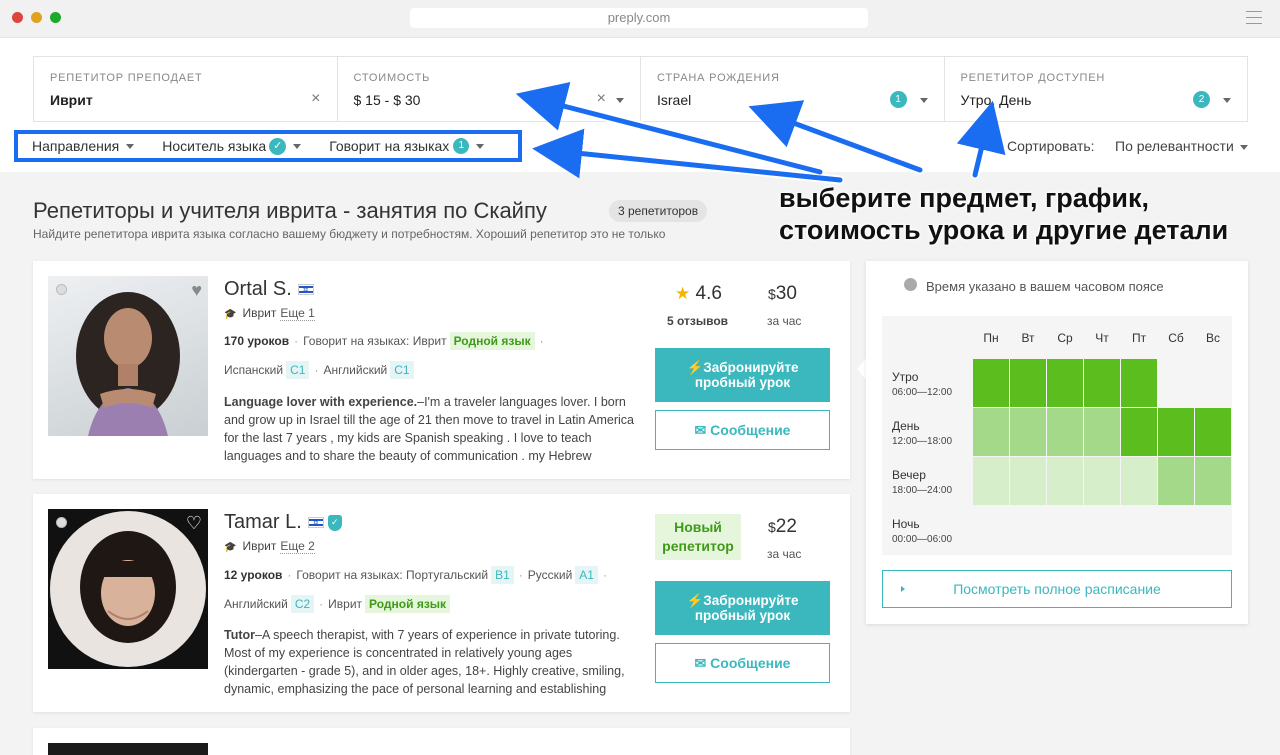 The image size is (1280, 755). I want to click on day-header: Вт, so click(1028, 338).